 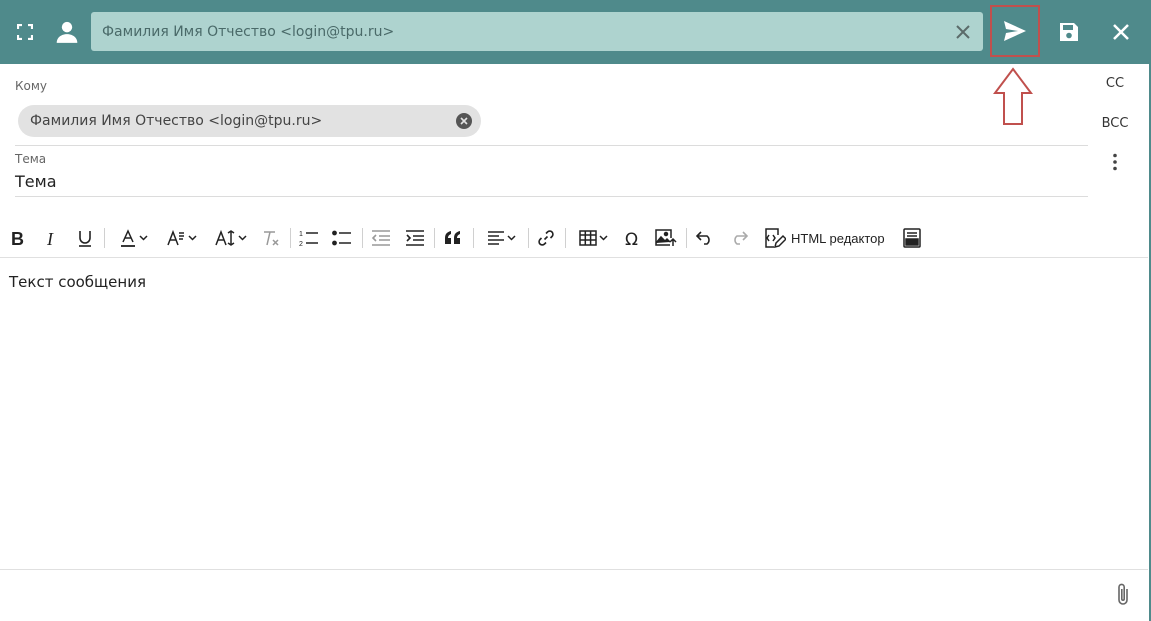 What do you see at coordinates (574, 569) in the screenshot?
I see `footer-divider` at bounding box center [574, 569].